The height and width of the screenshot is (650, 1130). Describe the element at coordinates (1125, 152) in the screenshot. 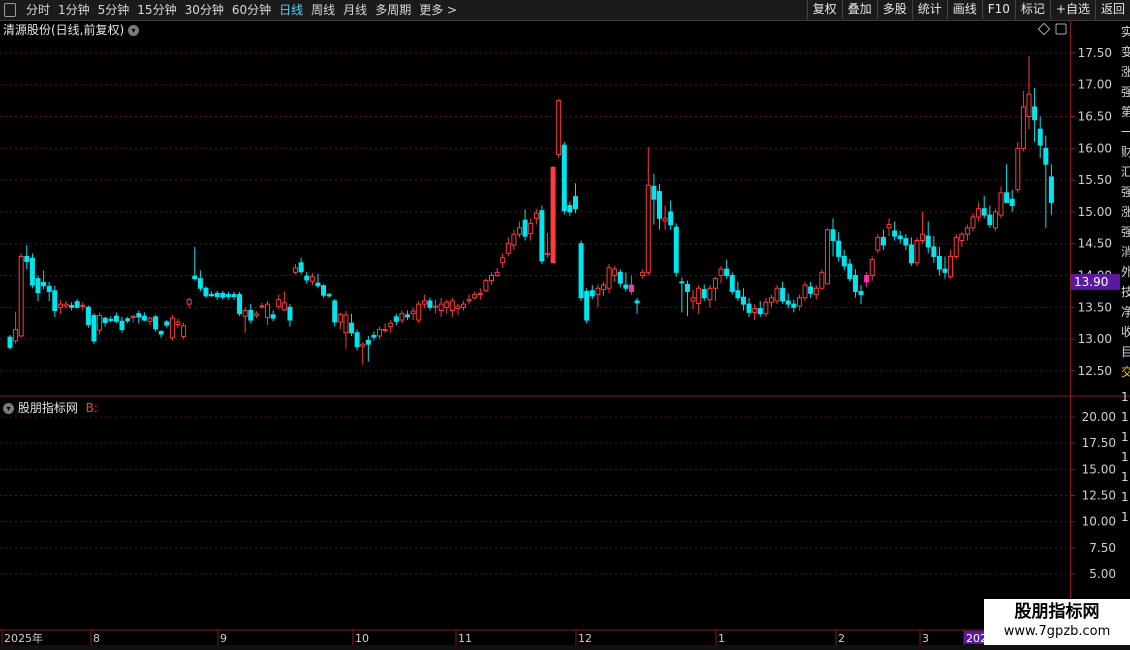

I see `side-info-glyph: 财` at that location.